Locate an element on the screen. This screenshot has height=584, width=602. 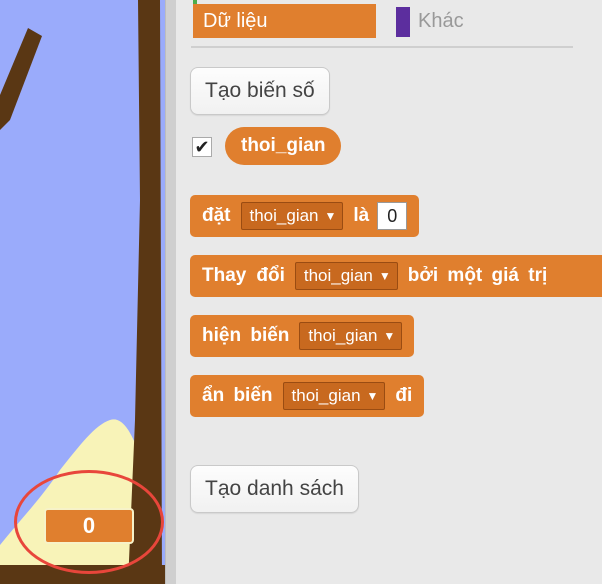
category-data-label: Dữ liệu is located at coordinates (235, 20).